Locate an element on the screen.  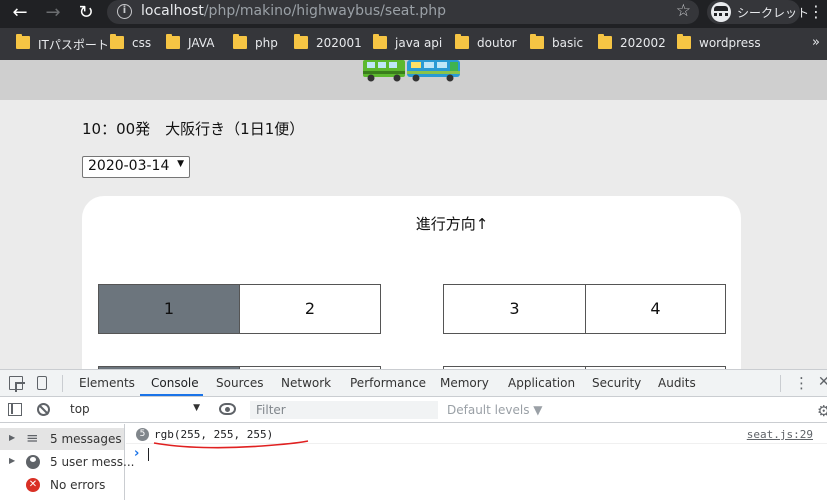
direction-label: 進行方向↑ is located at coordinates (452, 224).